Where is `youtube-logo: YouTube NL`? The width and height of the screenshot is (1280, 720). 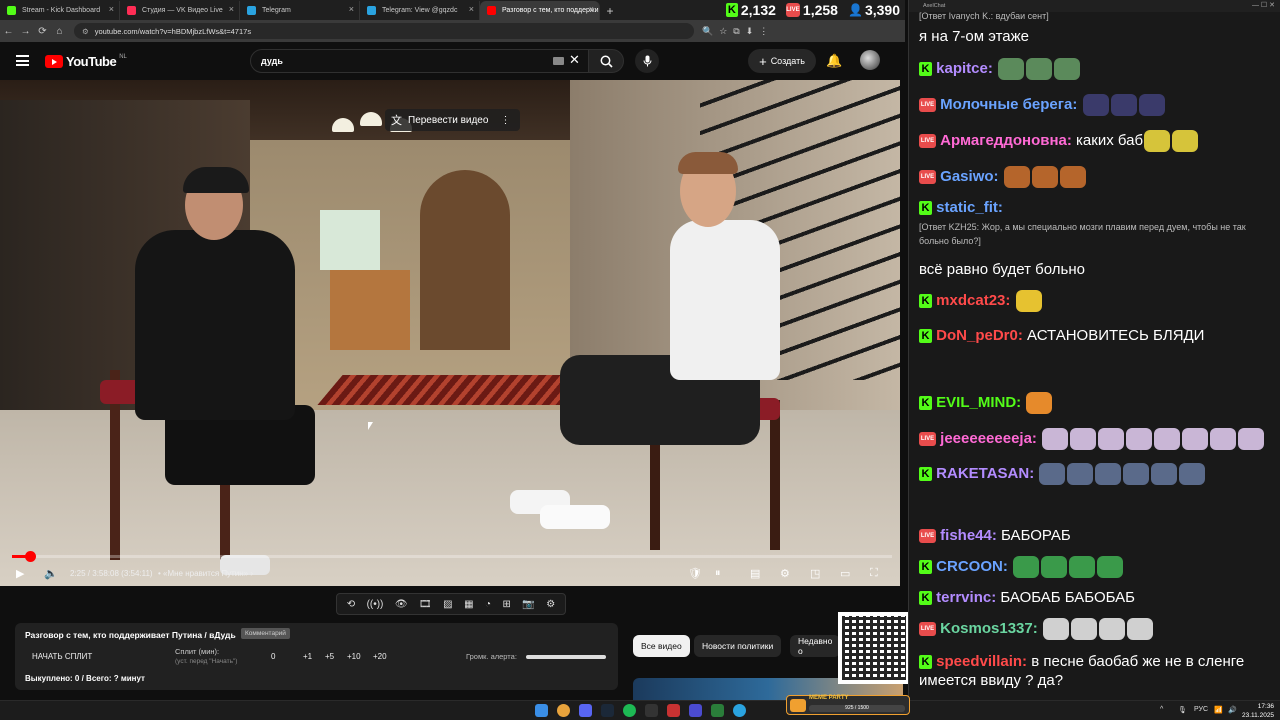
youtube-logo: YouTube NL is located at coordinates (86, 61).